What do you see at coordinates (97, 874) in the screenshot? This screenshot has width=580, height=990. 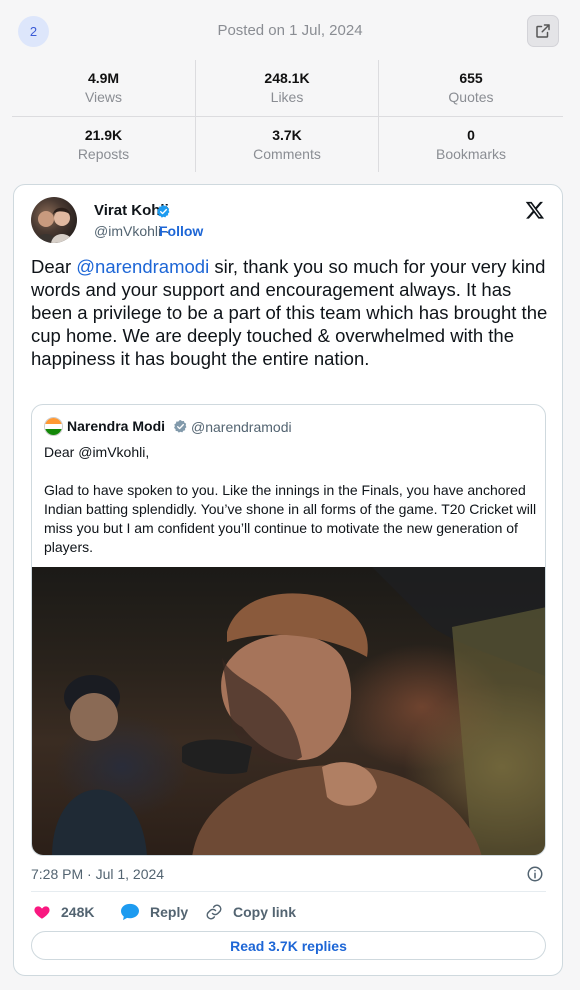 I see `tweet-timestamp: 7:28 PM · Jul 1, 2024` at bounding box center [97, 874].